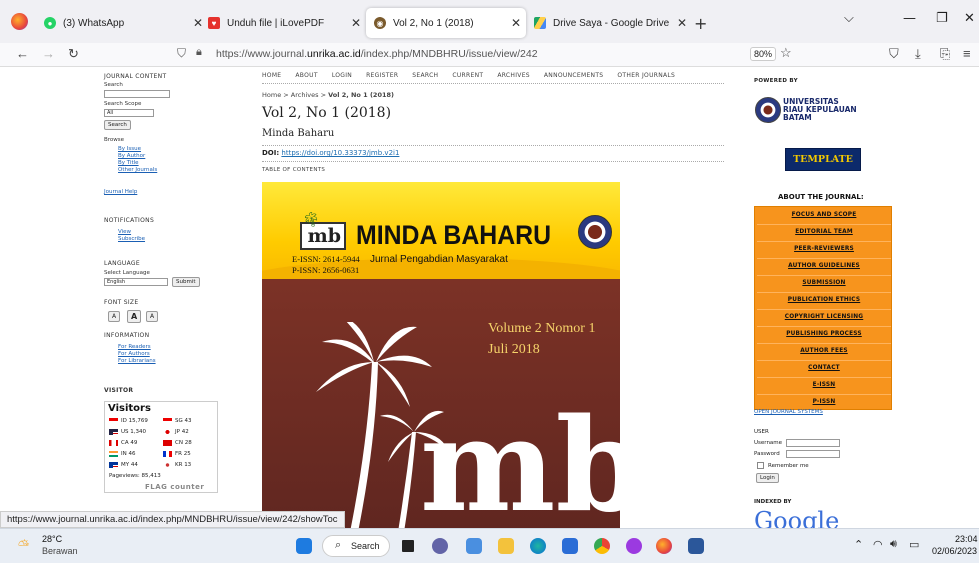  Describe the element at coordinates (131, 239) in the screenshot. I see `notif-subscribe-link: Subscribe` at that location.